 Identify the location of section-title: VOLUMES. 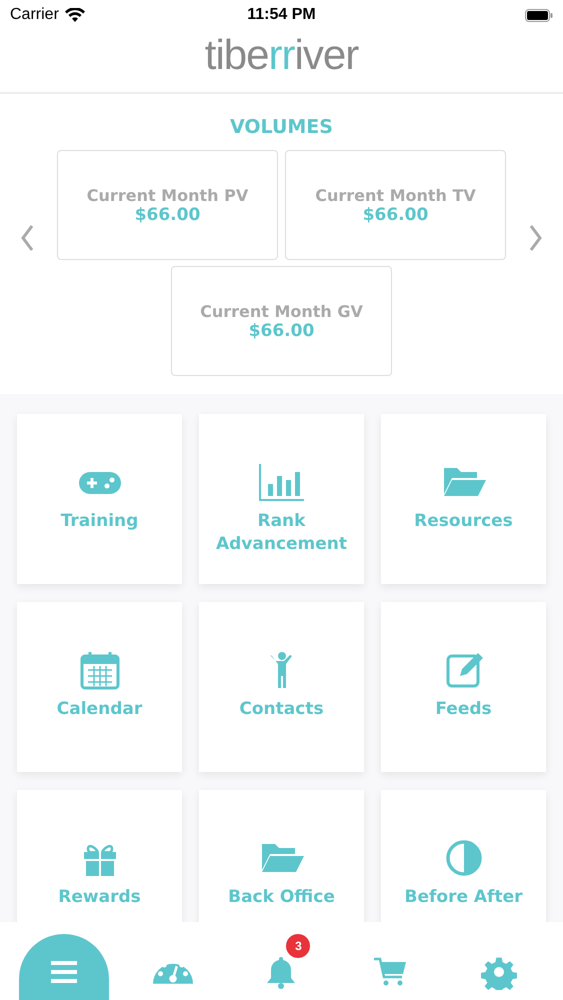
(281, 127).